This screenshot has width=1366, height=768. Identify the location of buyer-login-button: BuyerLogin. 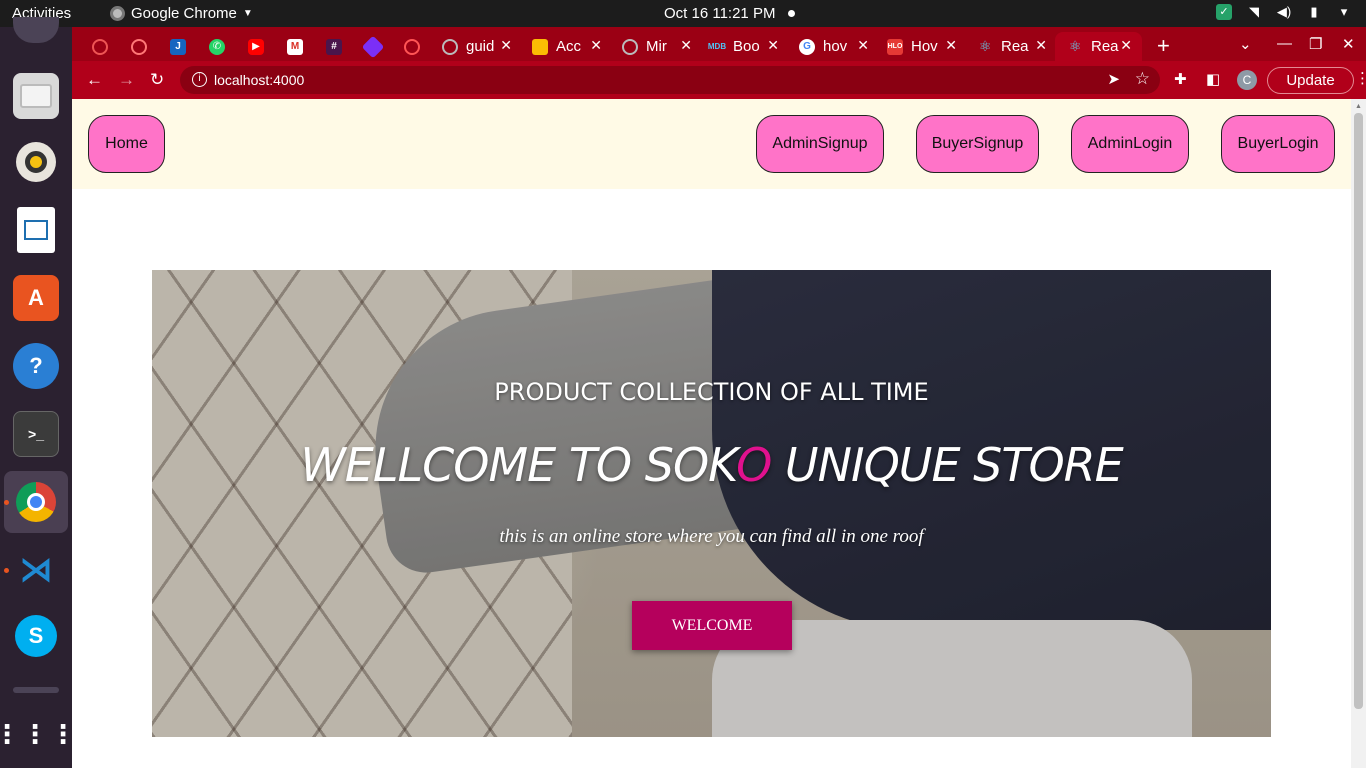
(1278, 144).